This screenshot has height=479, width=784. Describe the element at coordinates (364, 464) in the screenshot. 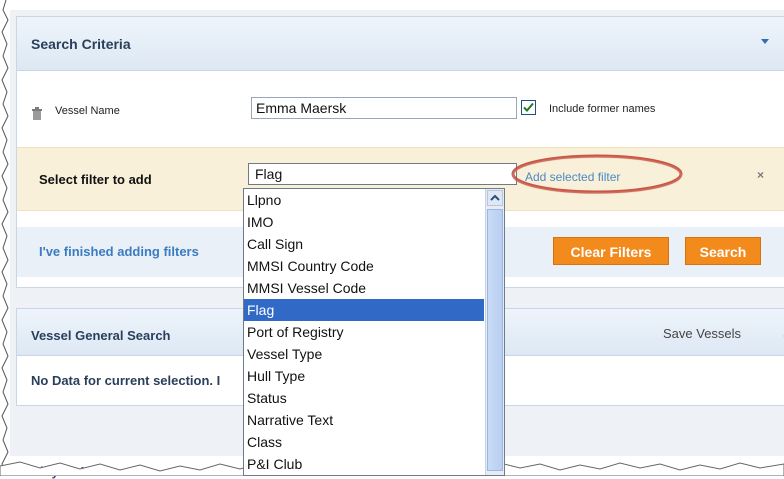

I see `dropdown-option: P&I Club` at that location.